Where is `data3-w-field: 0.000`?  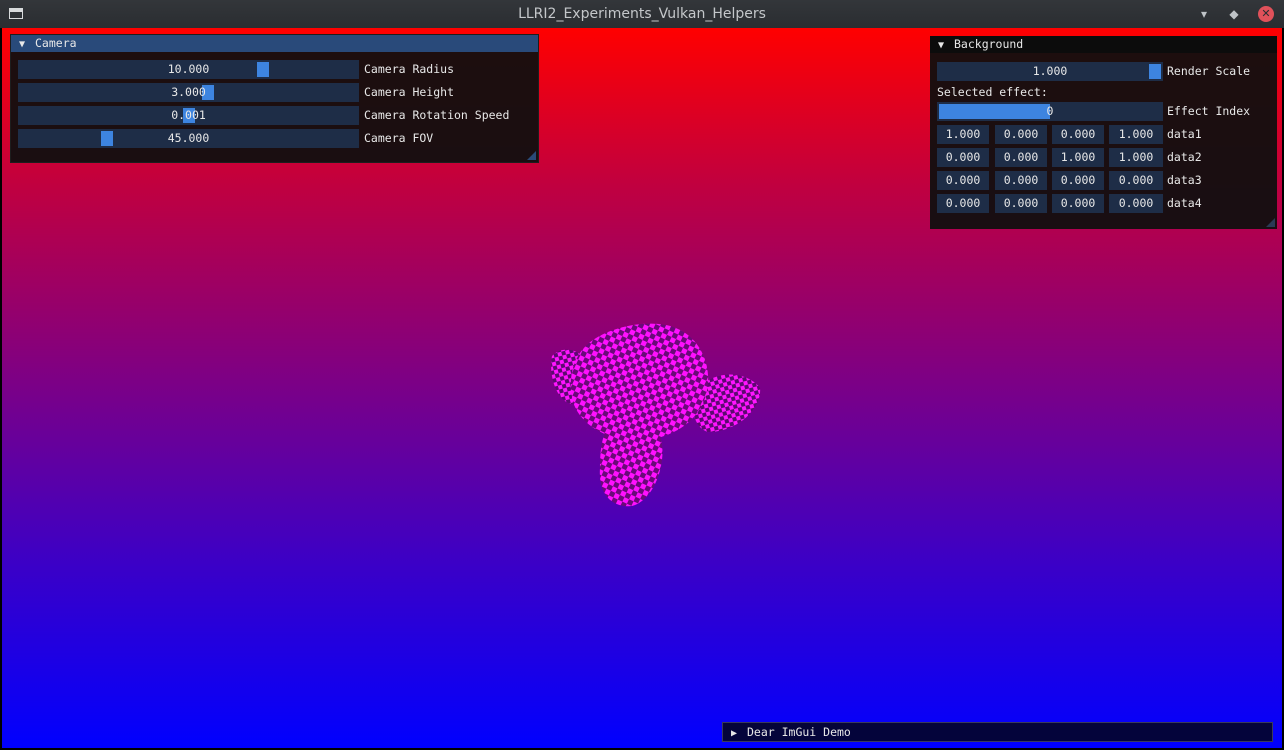 data3-w-field: 0.000 is located at coordinates (1136, 180).